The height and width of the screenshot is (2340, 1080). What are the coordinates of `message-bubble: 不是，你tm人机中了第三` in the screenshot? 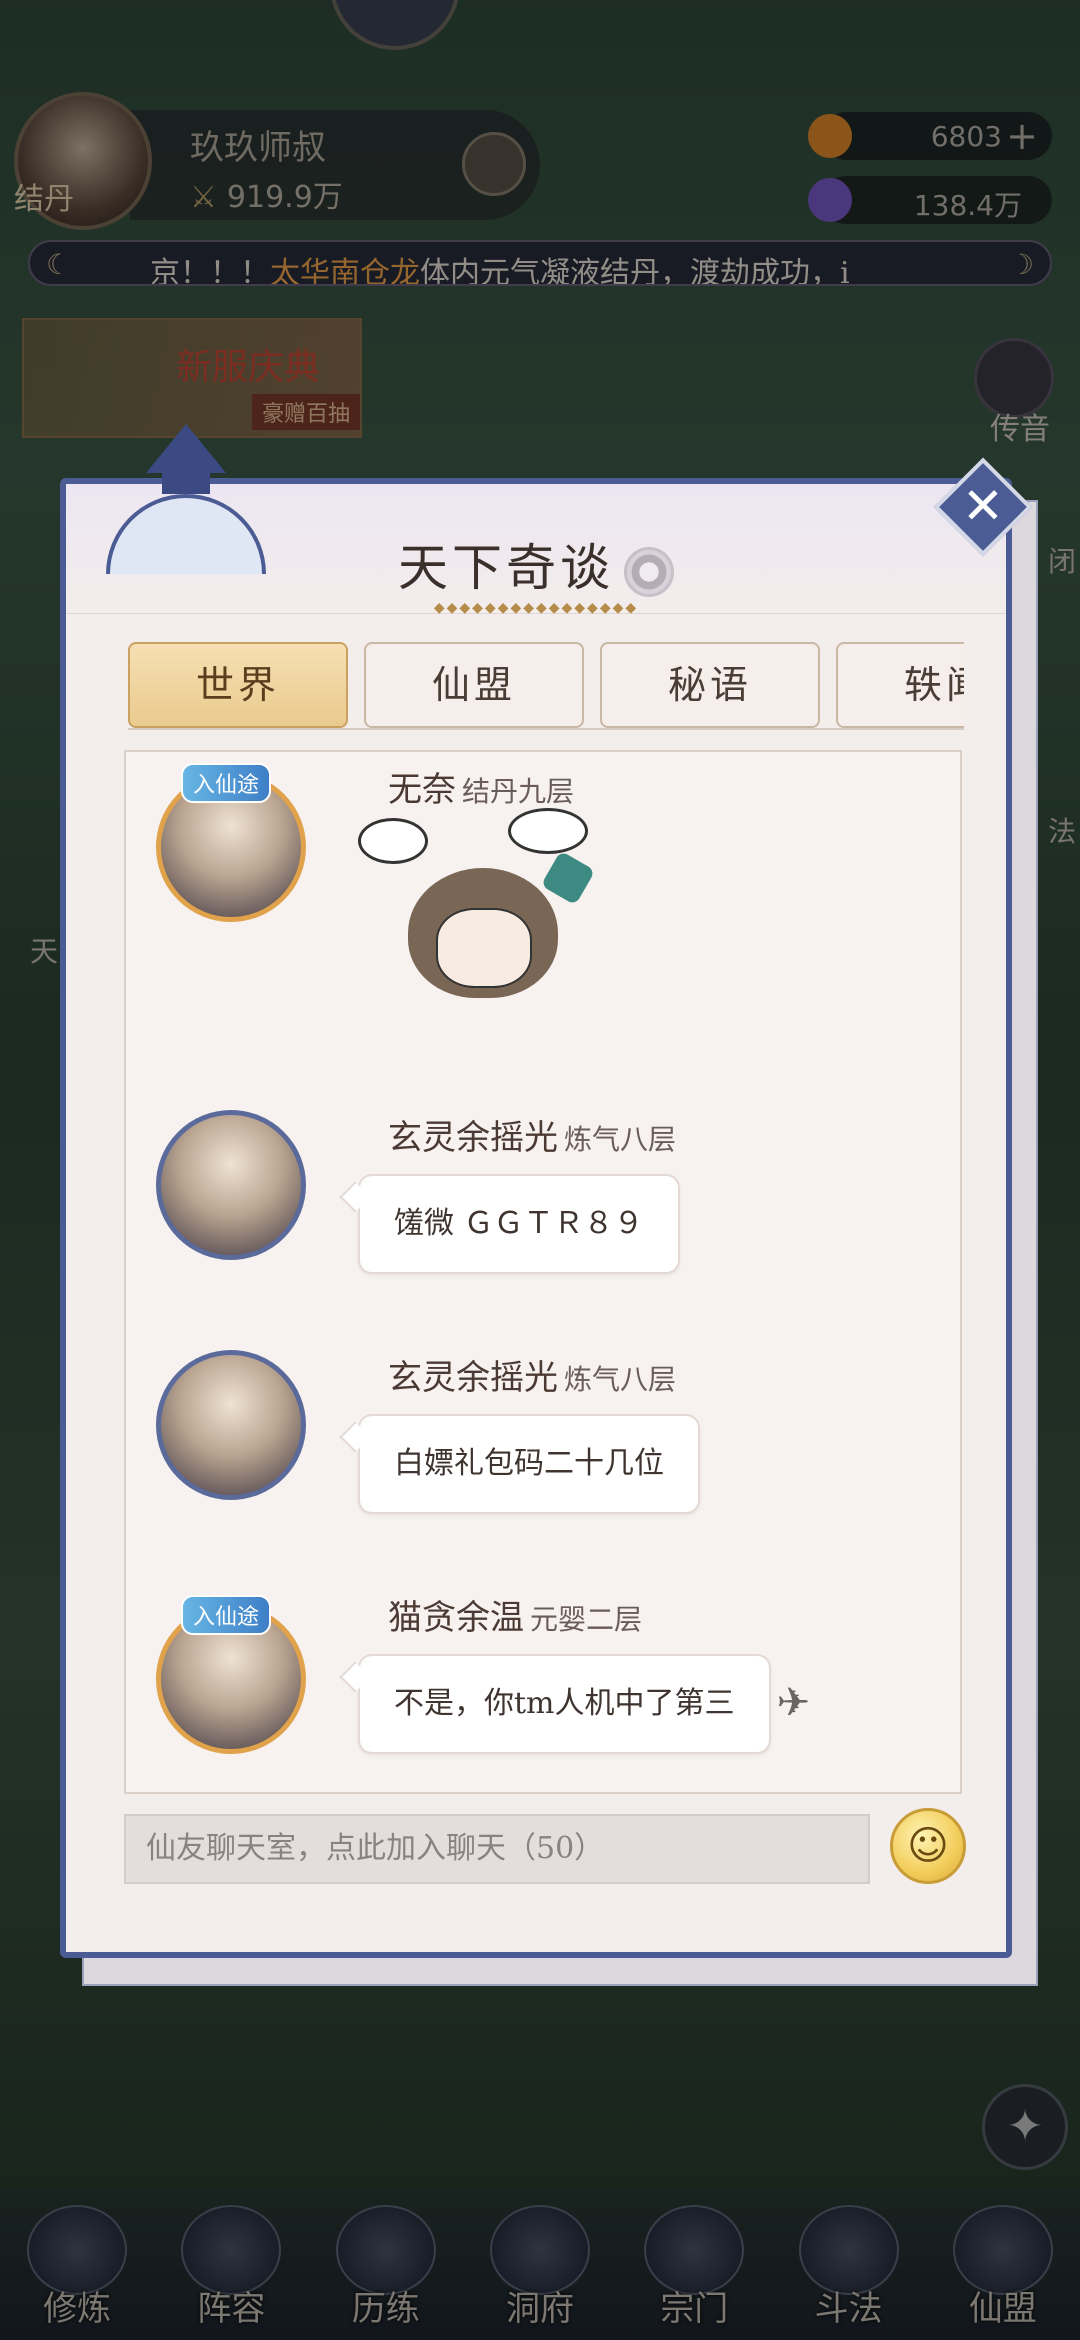 It's located at (564, 1704).